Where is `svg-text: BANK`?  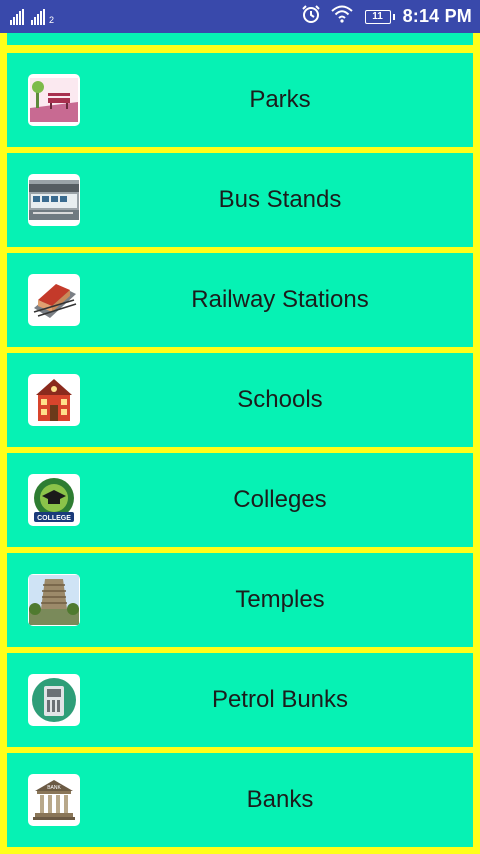 svg-text: BANK is located at coordinates (54, 788).